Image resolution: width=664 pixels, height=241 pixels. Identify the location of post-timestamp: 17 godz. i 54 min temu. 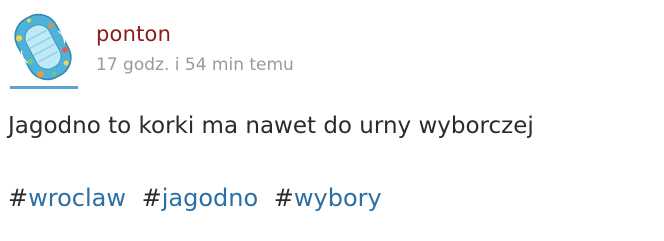
(195, 65).